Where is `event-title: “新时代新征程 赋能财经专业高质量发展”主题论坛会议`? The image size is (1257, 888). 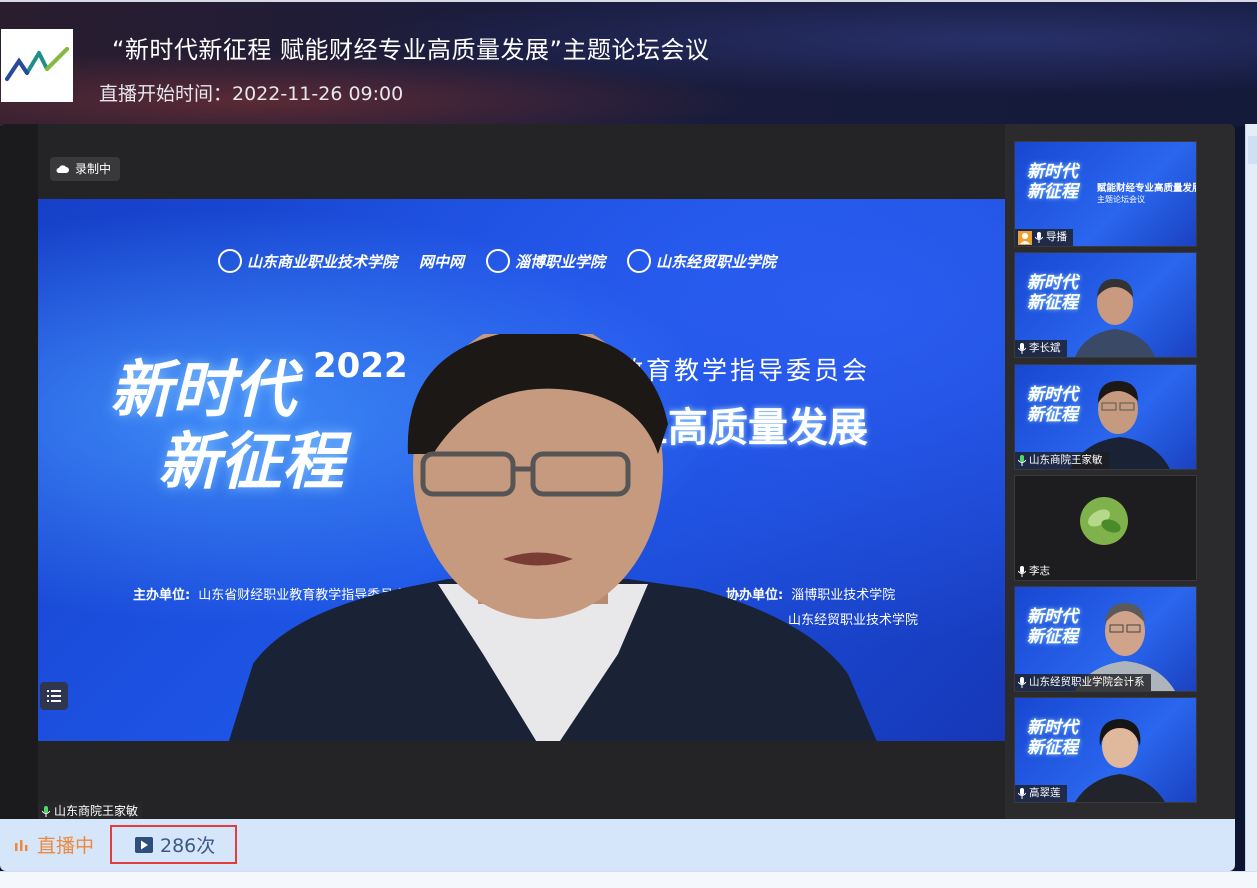 event-title: “新时代新征程 赋能财经专业高质量发展”主题论坛会议 is located at coordinates (411, 50).